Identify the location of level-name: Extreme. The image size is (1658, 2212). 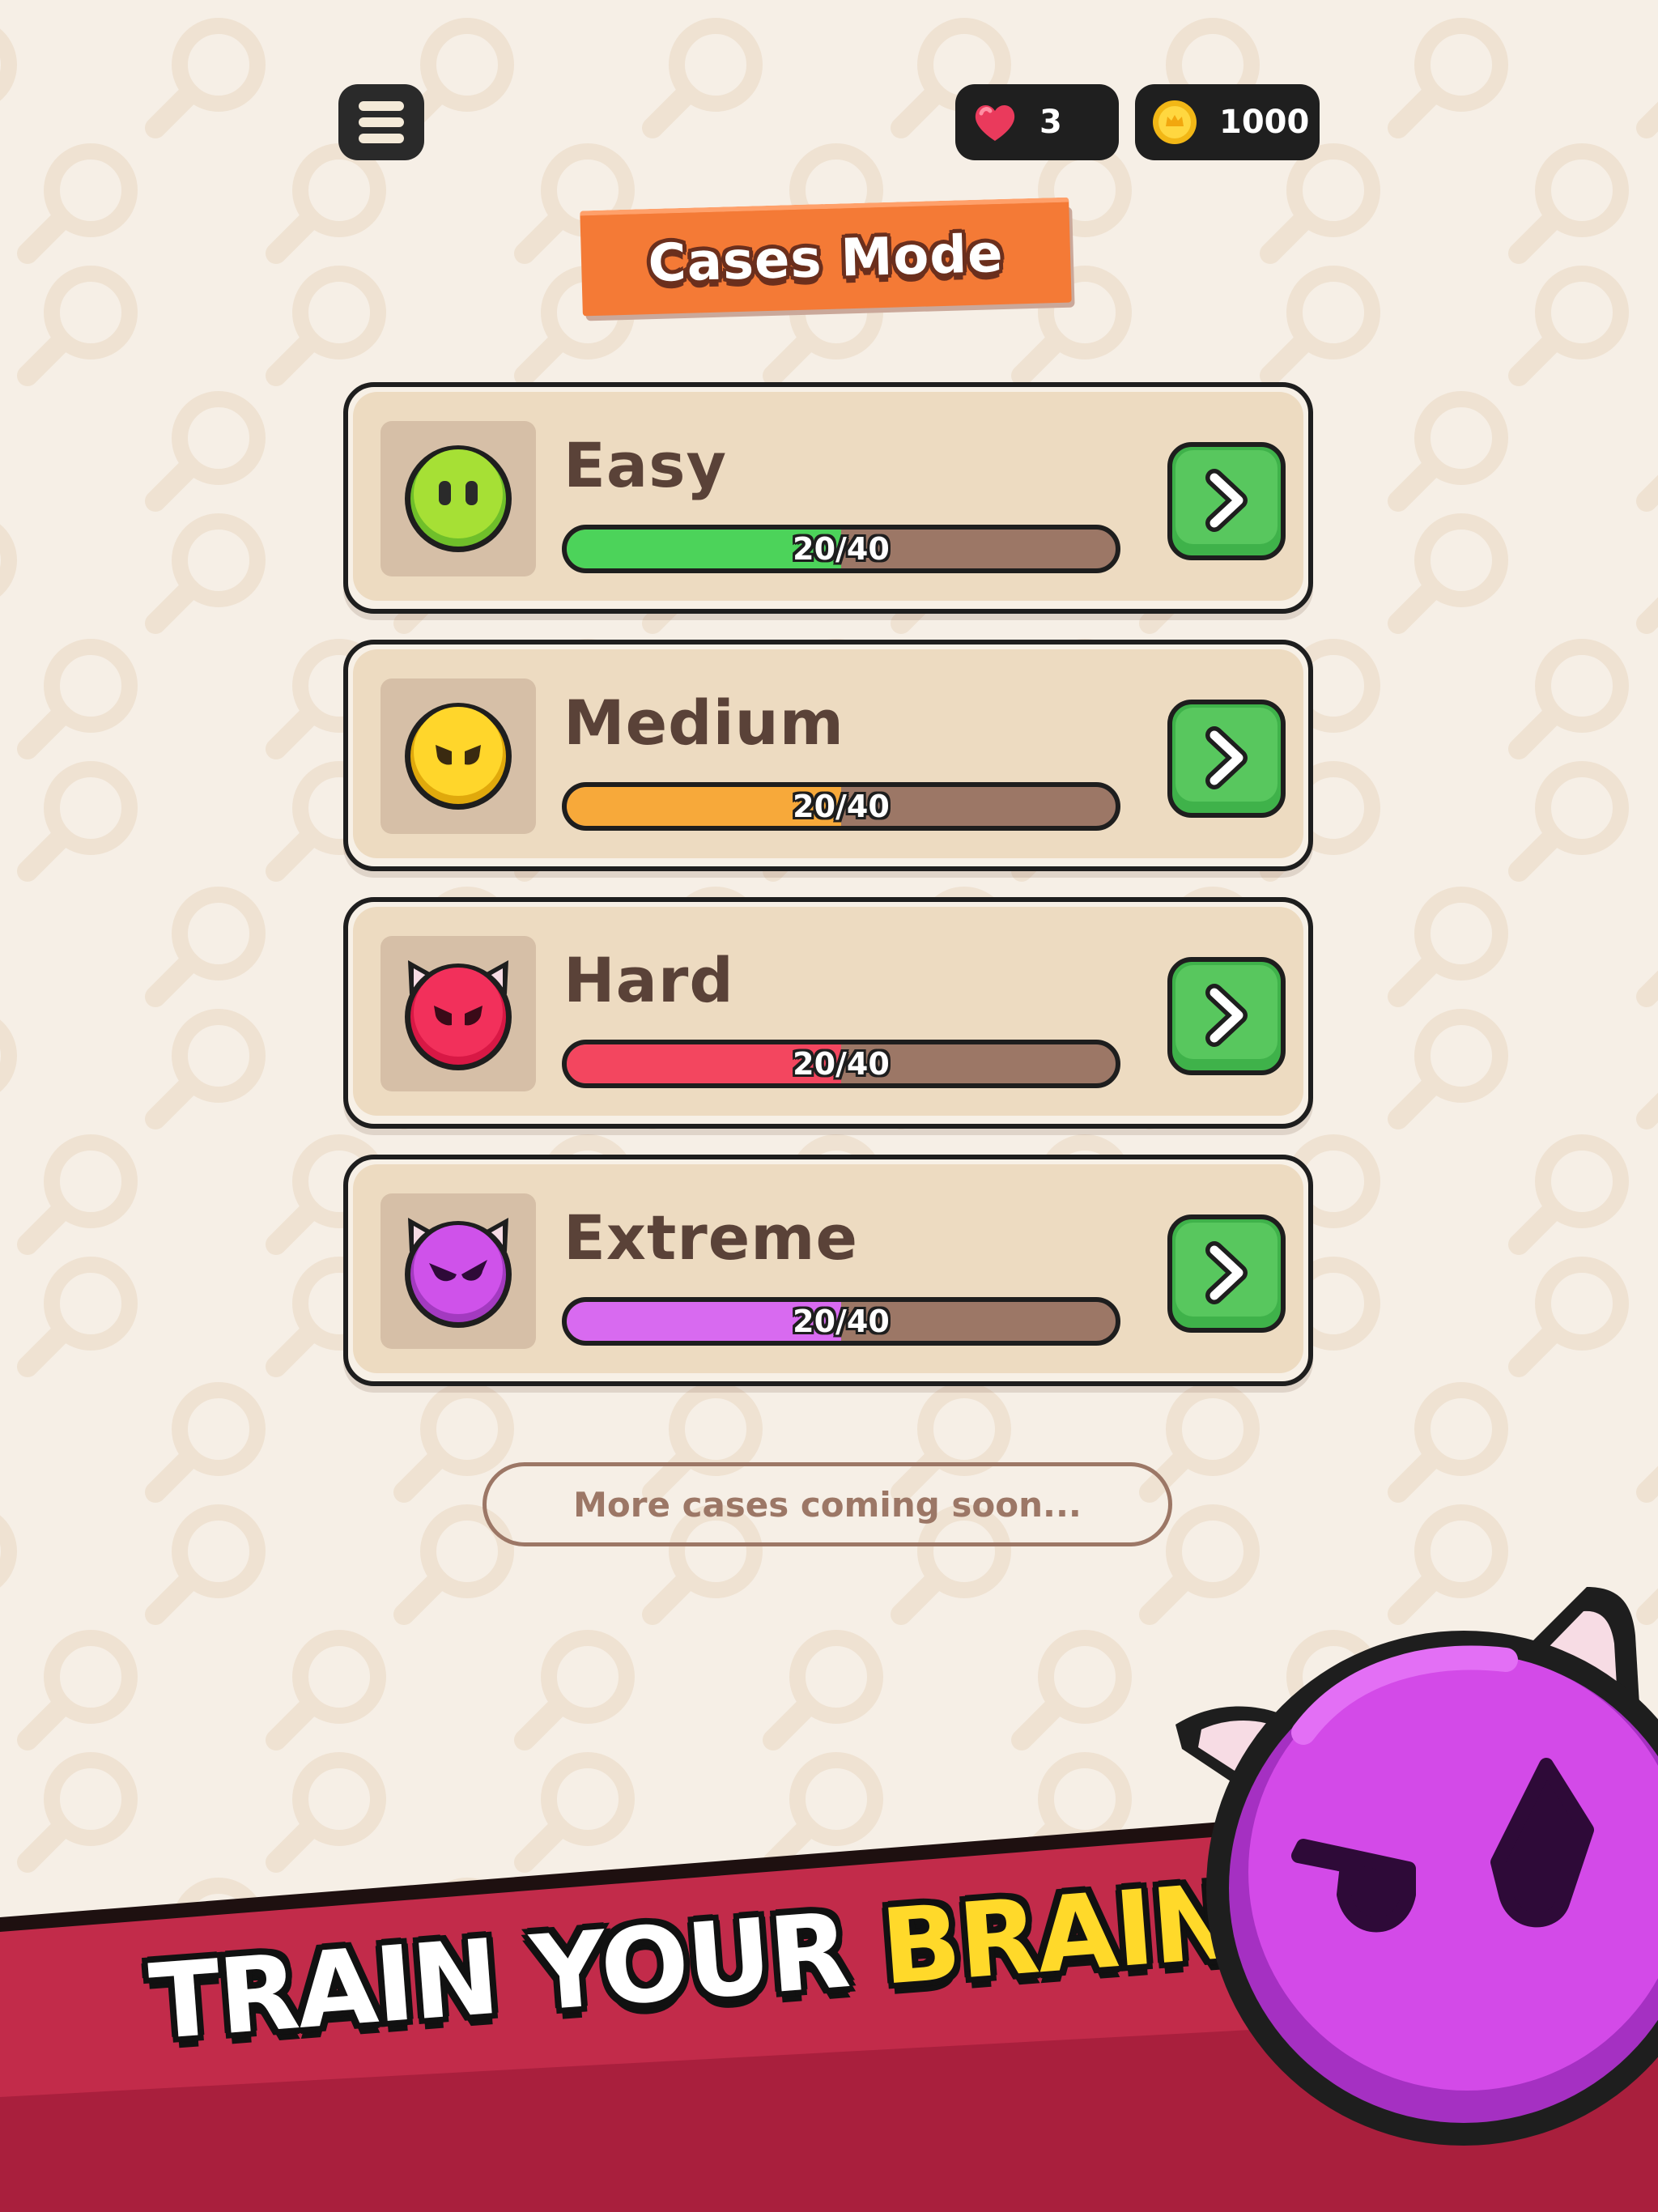
(711, 1238).